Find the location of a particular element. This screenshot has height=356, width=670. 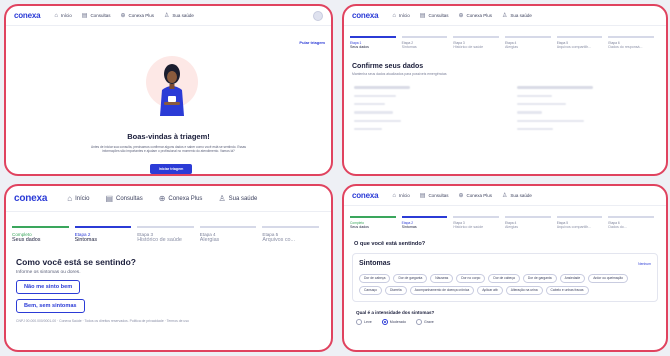

symptom-chip: Acompanhamento de doença crônica is located at coordinates (442, 290).